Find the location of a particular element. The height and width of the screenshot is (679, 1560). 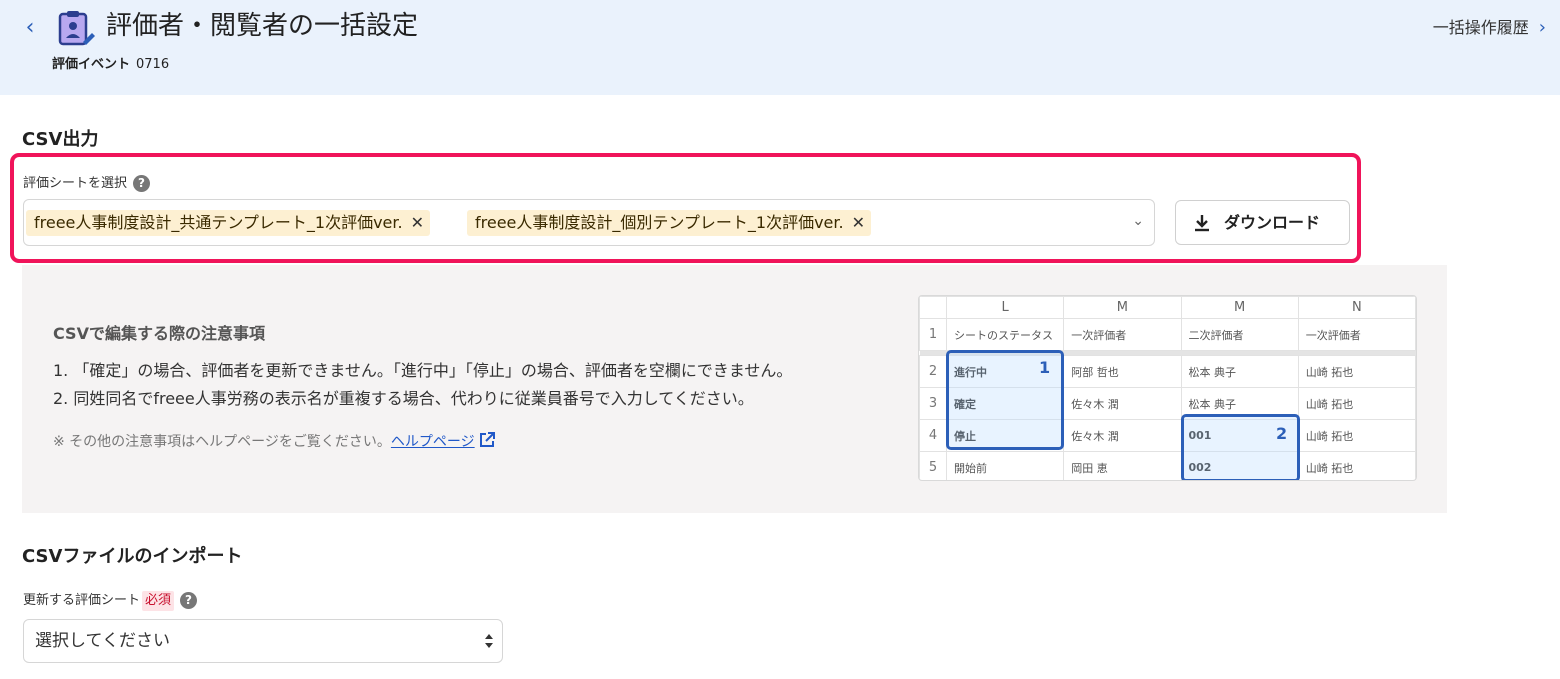

row-number: 1 is located at coordinates (933, 334).